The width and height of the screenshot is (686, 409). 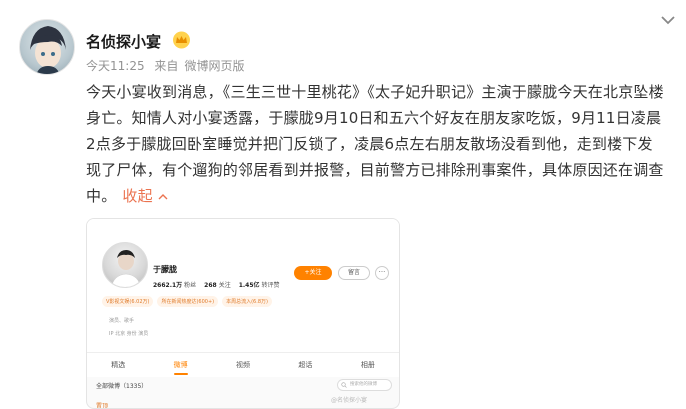 What do you see at coordinates (305, 365) in the screenshot?
I see `tab-supertopic: 超话` at bounding box center [305, 365].